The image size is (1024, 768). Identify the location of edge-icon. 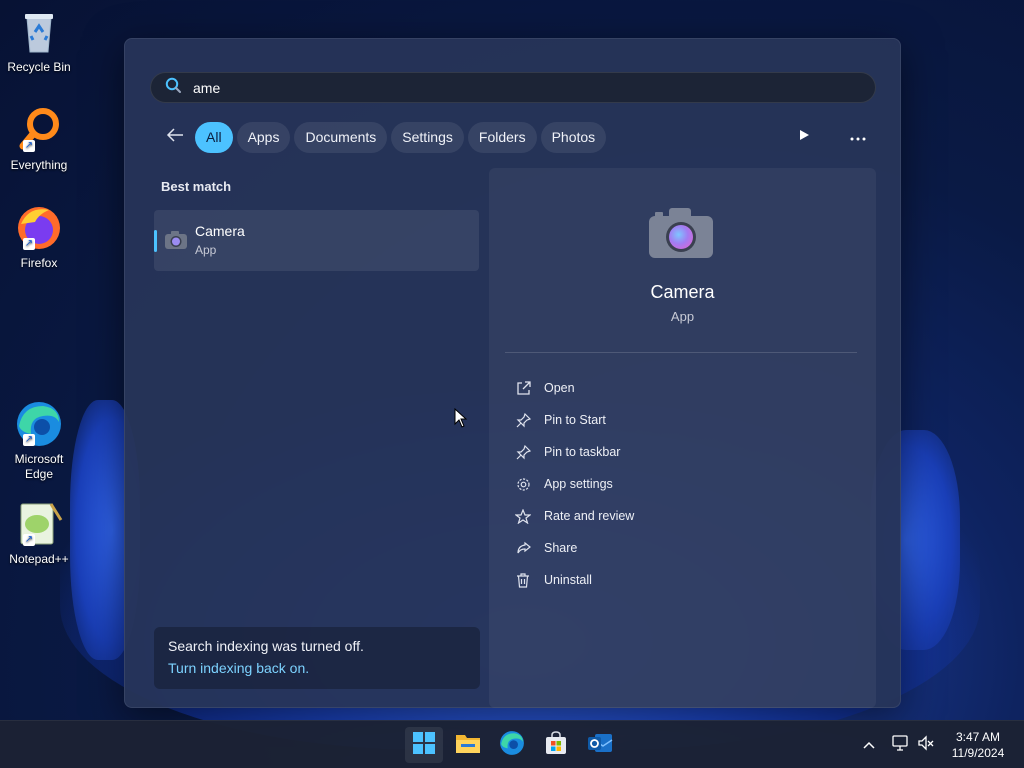
(512, 745).